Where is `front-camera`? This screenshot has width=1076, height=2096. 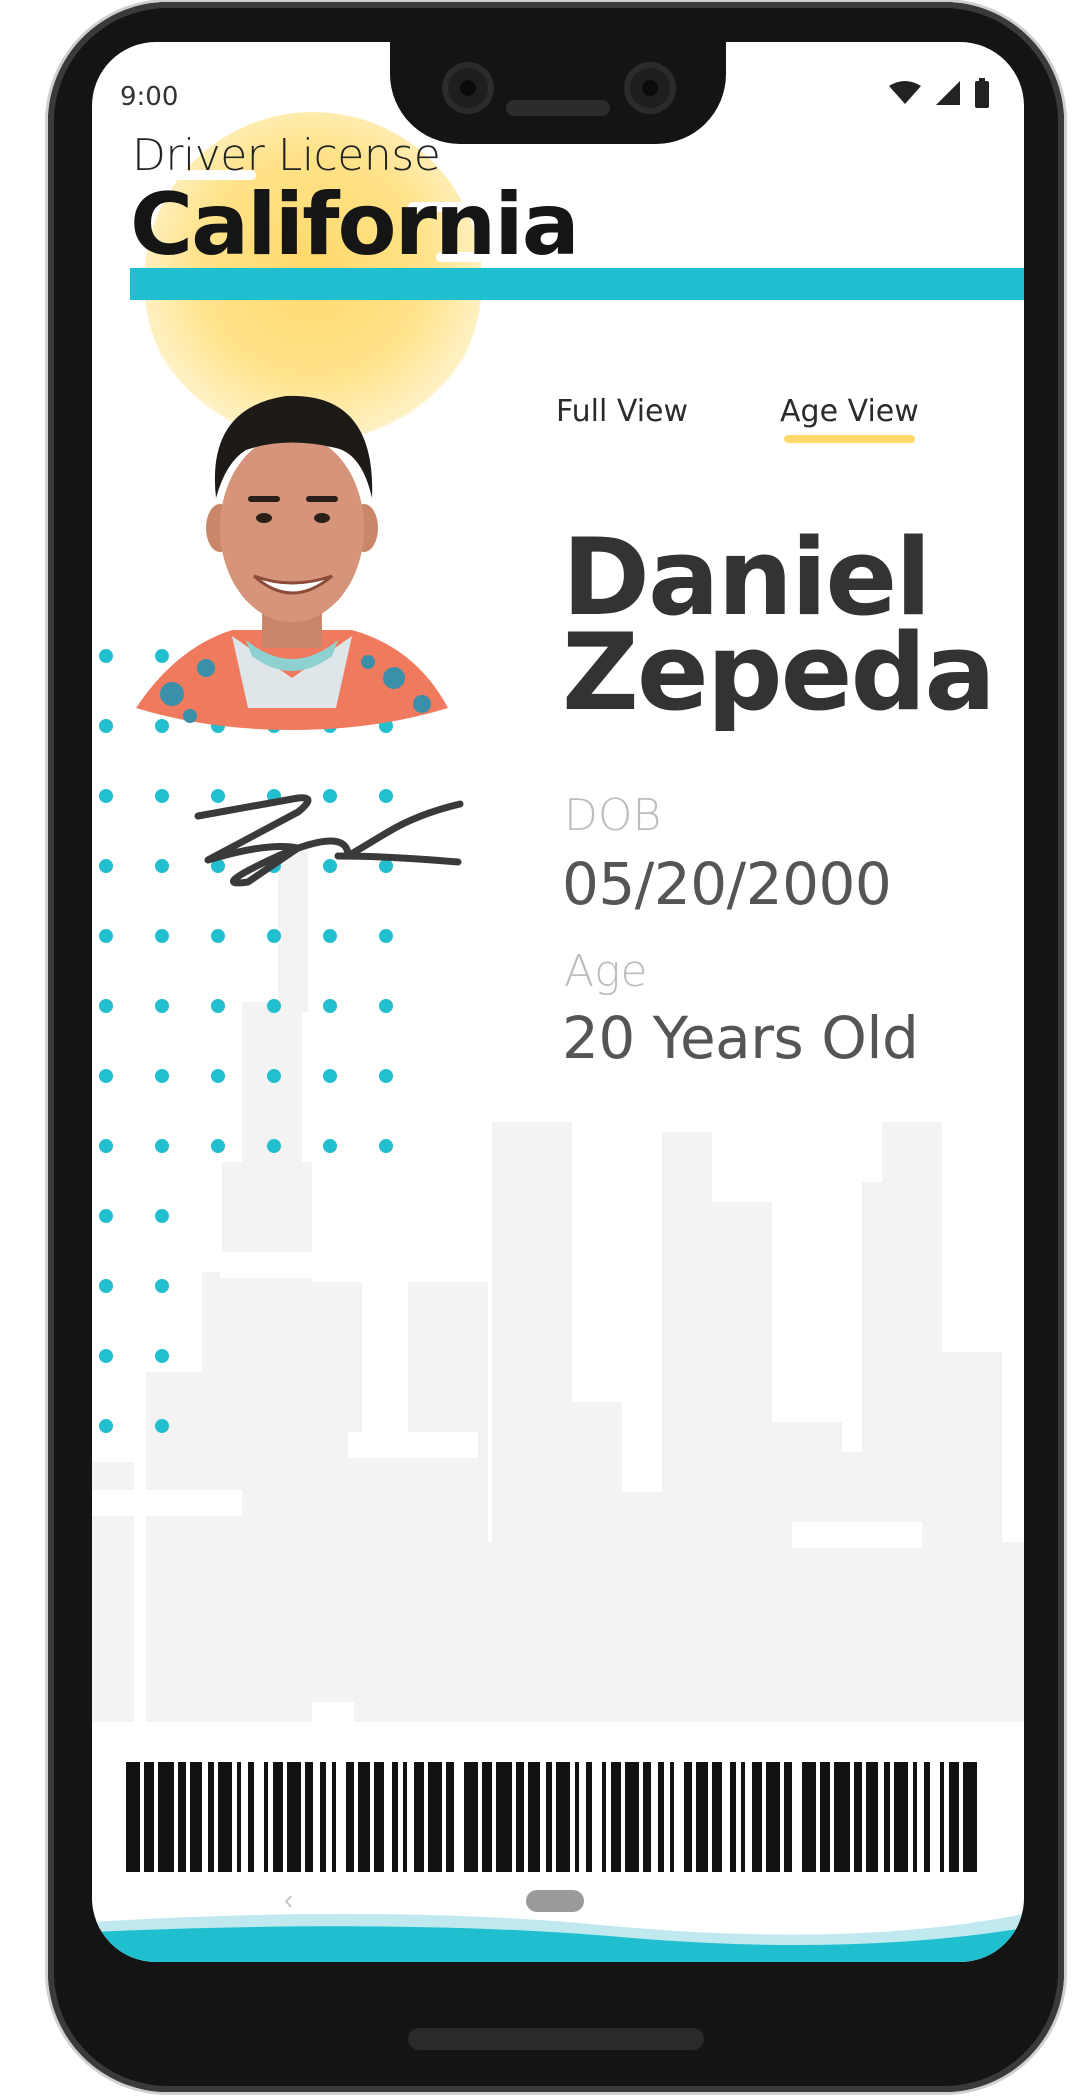 front-camera is located at coordinates (650, 88).